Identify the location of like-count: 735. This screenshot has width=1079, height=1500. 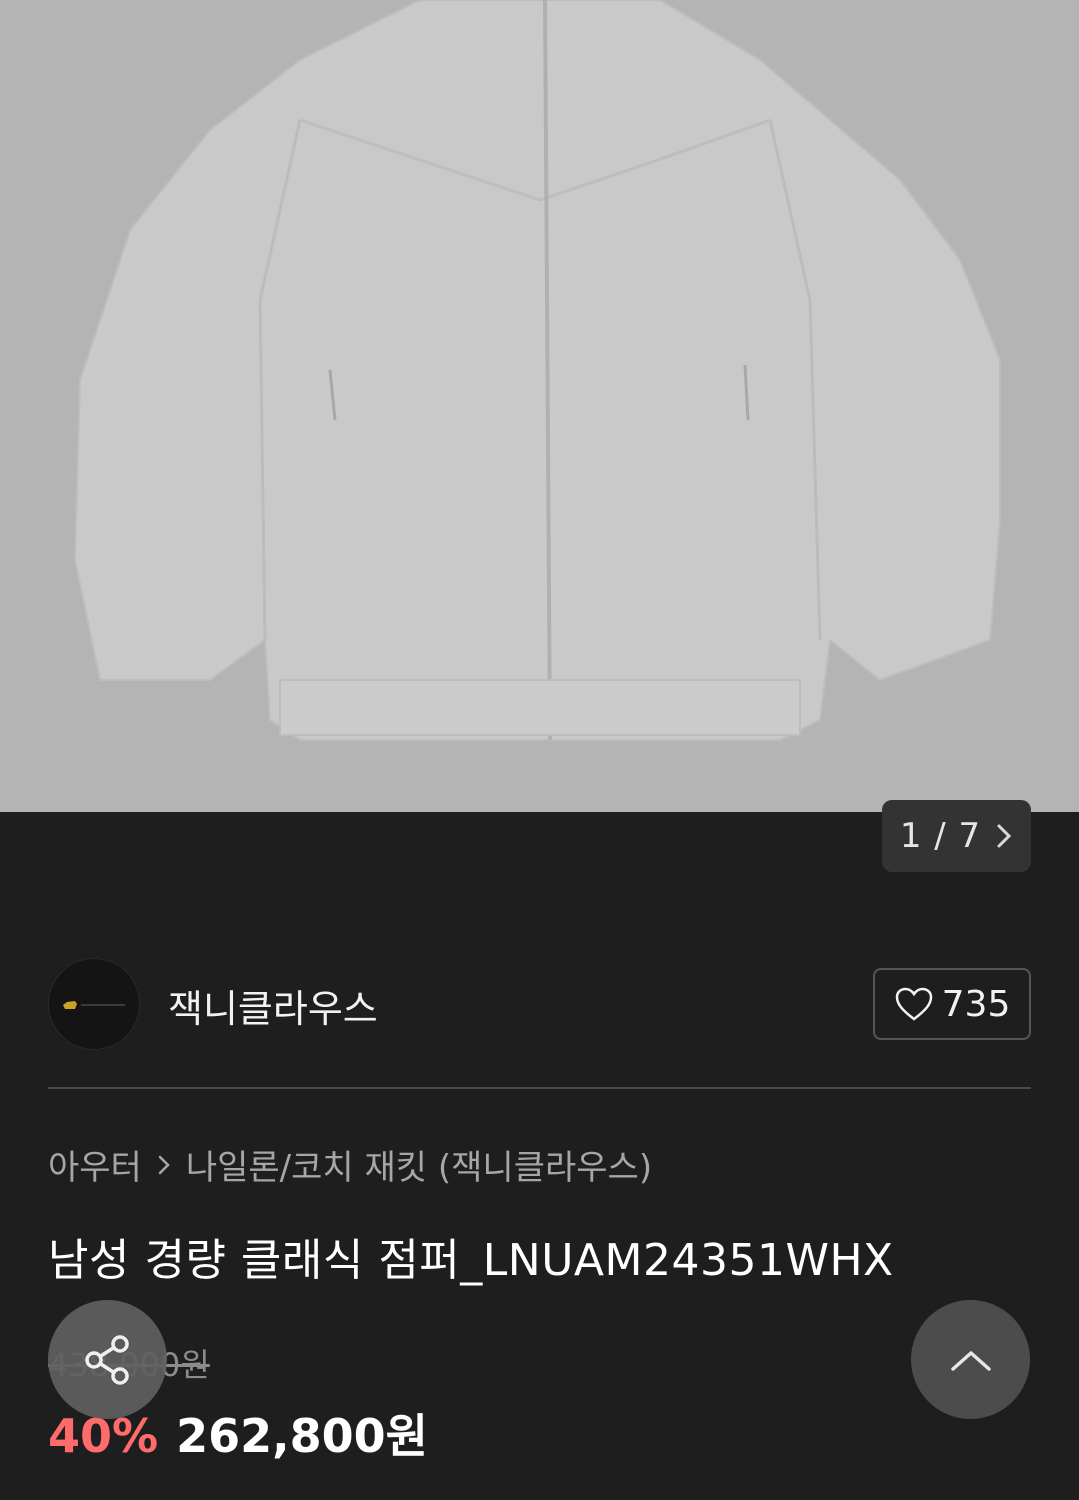
(976, 1004).